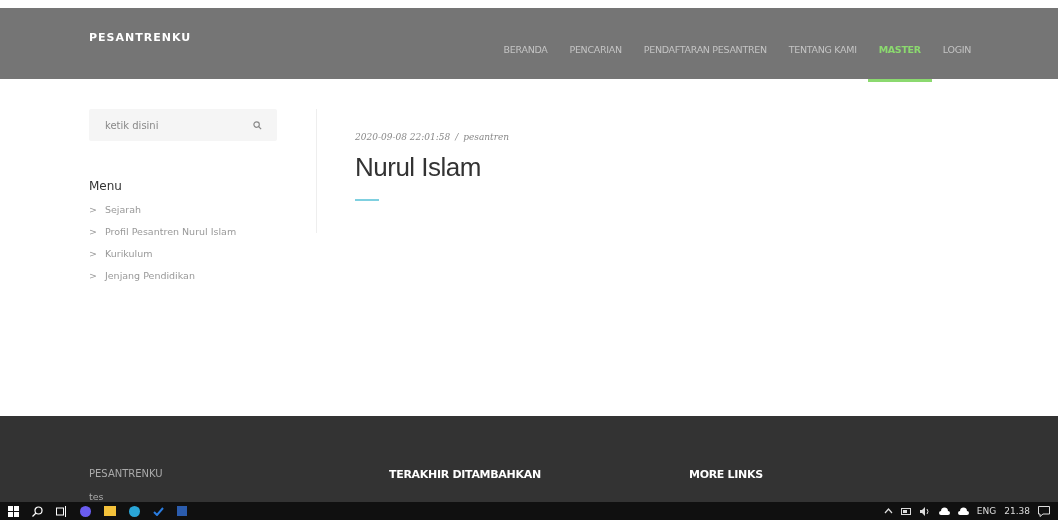 This screenshot has height=520, width=1058. What do you see at coordinates (906, 511) in the screenshot?
I see `battery-icon` at bounding box center [906, 511].